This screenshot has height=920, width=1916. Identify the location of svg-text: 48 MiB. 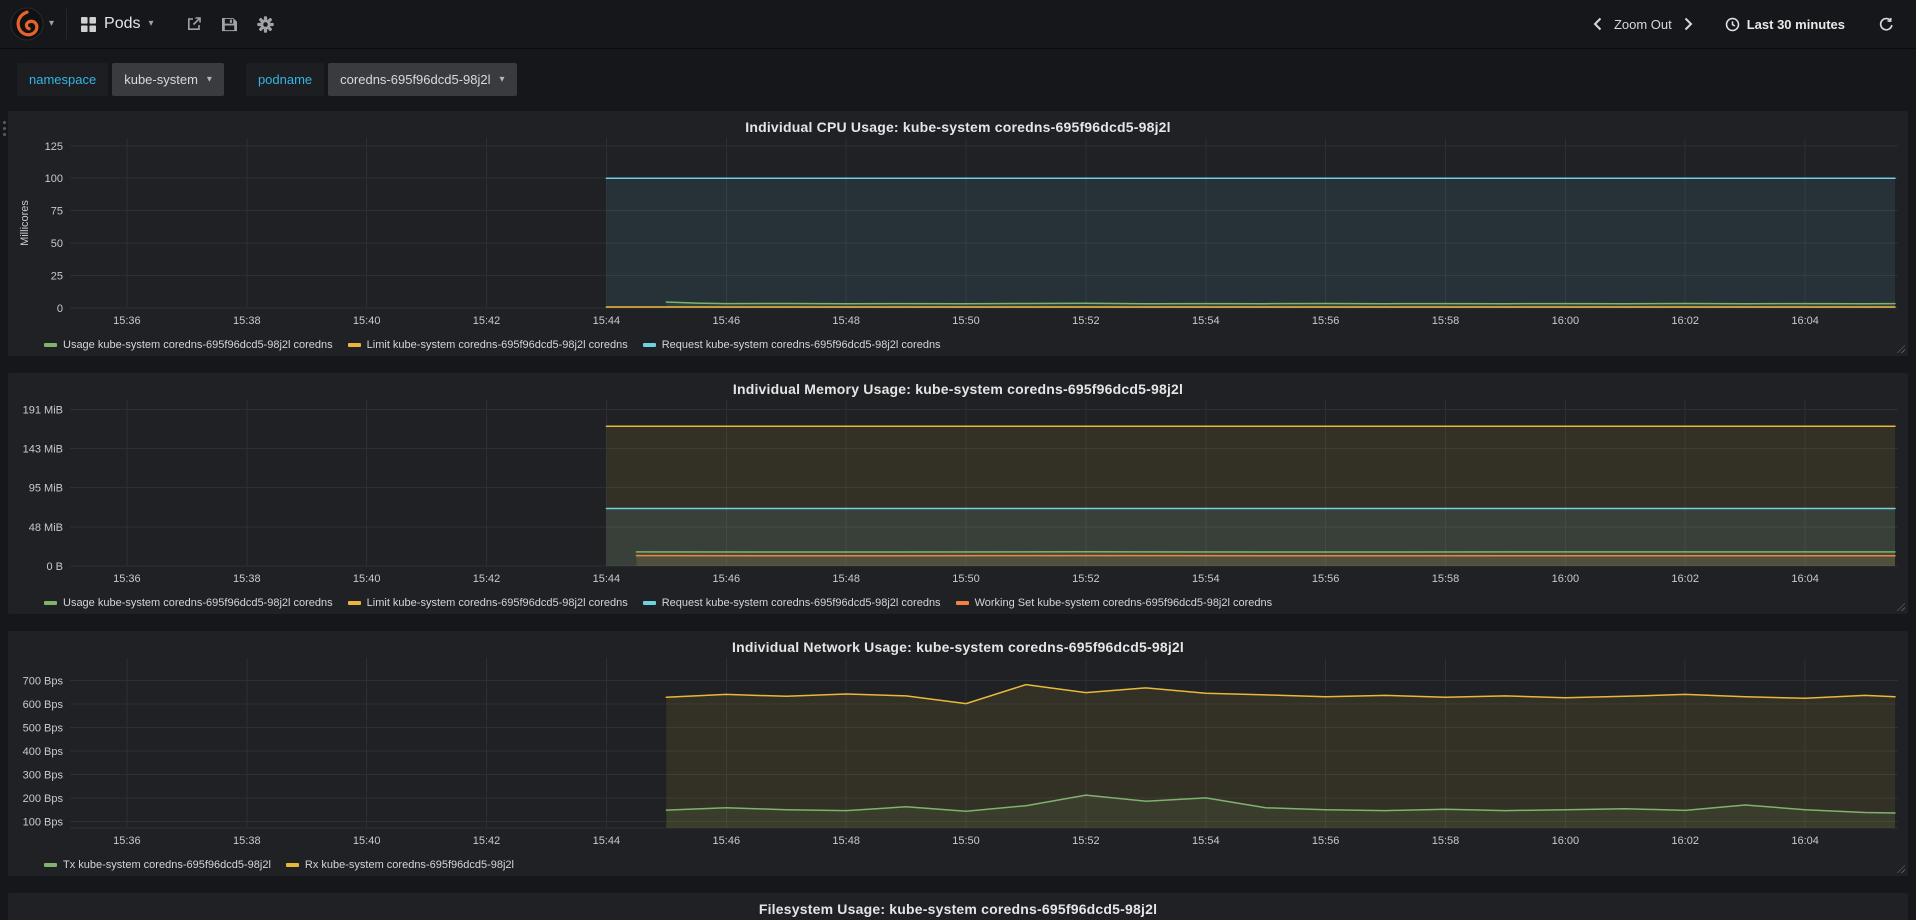
(46, 528).